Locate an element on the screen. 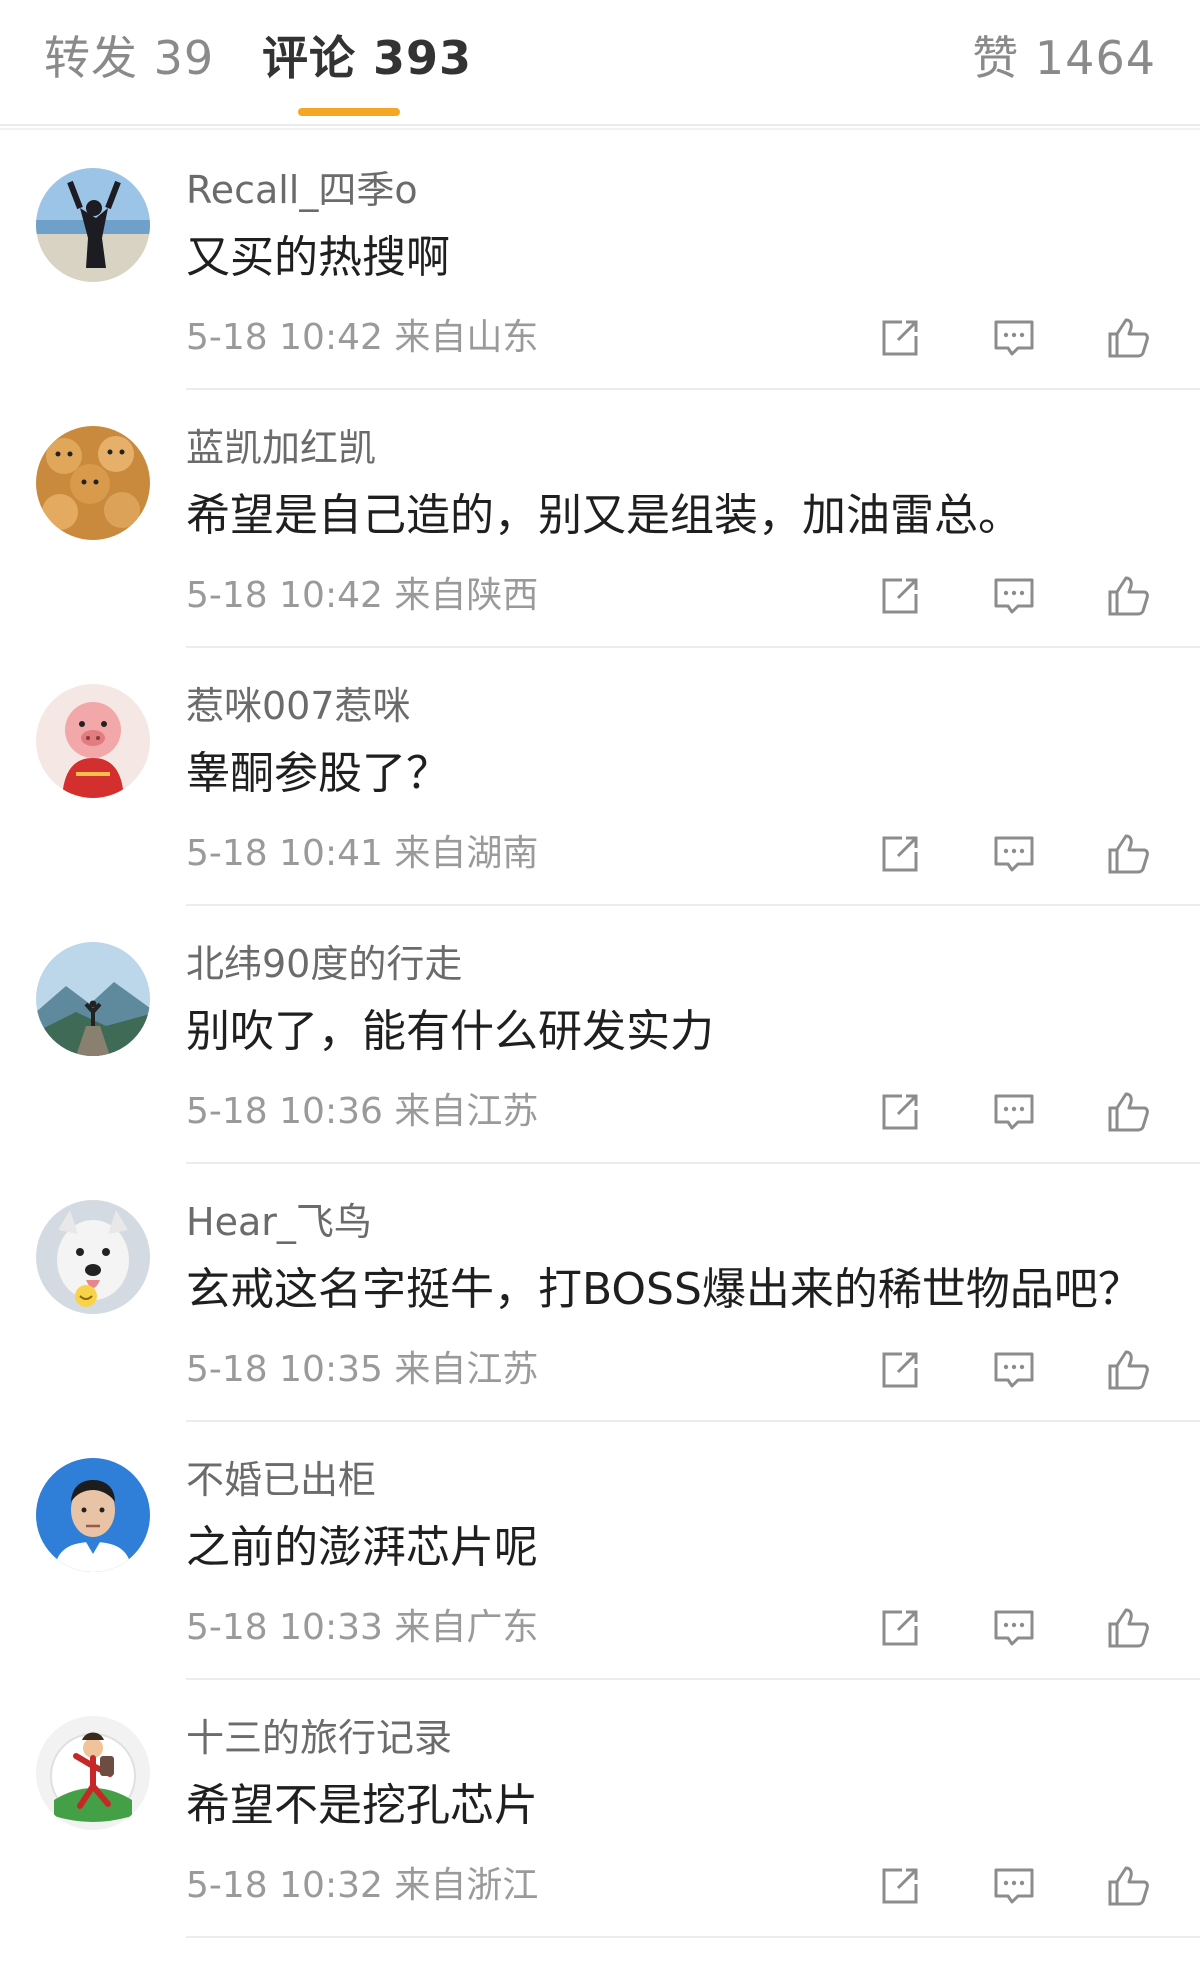  username: 十三的旅行记录 is located at coordinates (319, 1738).